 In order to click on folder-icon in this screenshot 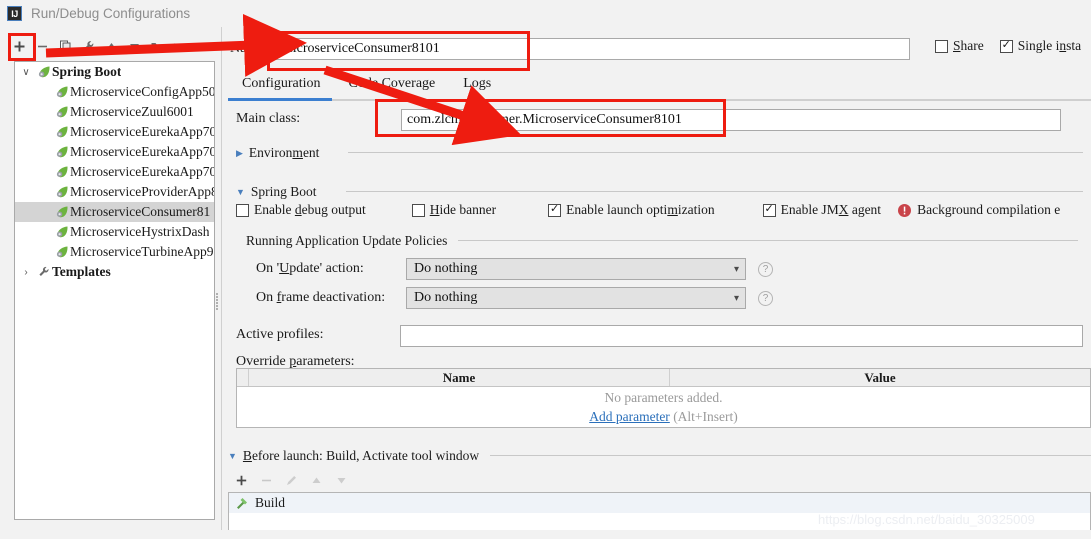, I will do `click(157, 46)`.